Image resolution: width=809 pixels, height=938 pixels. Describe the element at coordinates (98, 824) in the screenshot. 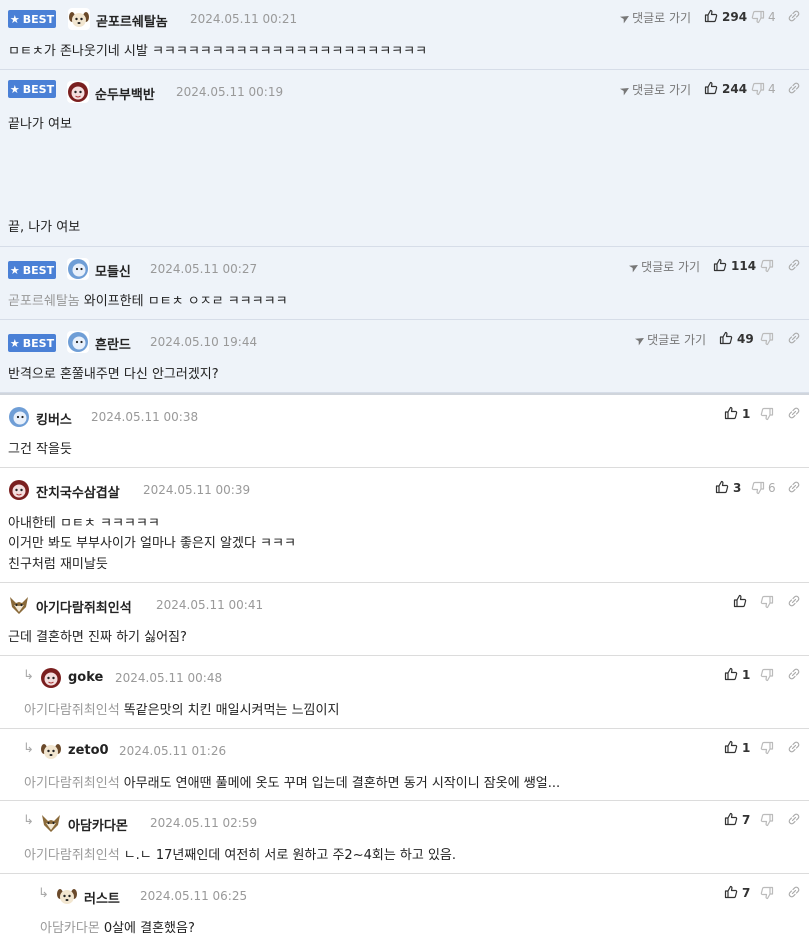

I see `nickname: 아담카다몬` at that location.